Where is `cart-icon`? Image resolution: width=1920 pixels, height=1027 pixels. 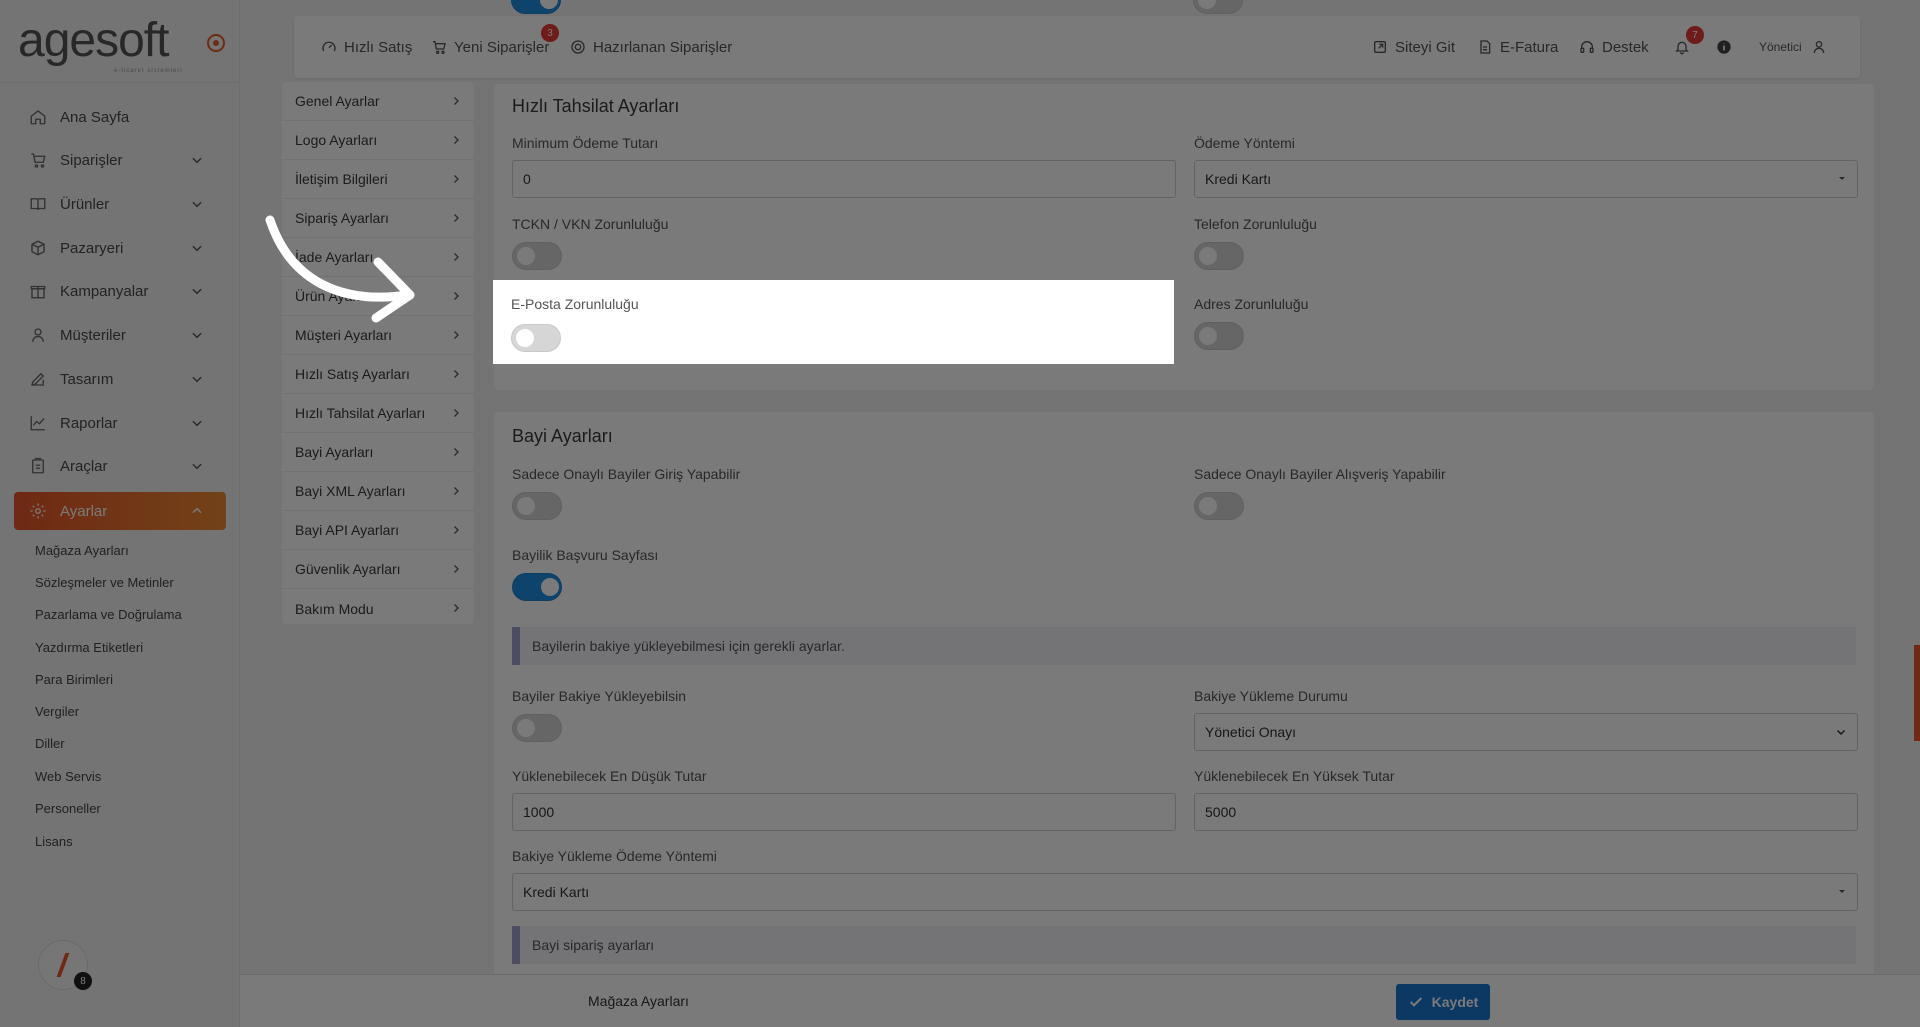 cart-icon is located at coordinates (439, 47).